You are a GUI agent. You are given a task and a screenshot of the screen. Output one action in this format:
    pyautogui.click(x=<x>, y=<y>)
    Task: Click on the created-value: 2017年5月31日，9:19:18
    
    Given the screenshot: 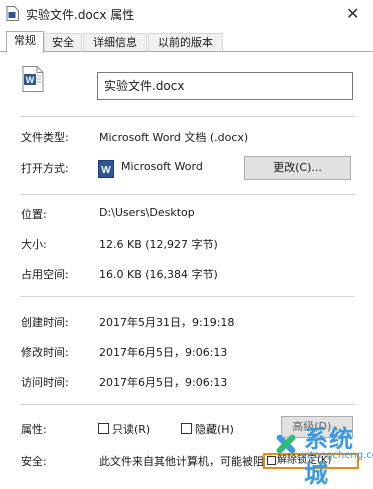 What is the action you would take?
    pyautogui.click(x=167, y=322)
    